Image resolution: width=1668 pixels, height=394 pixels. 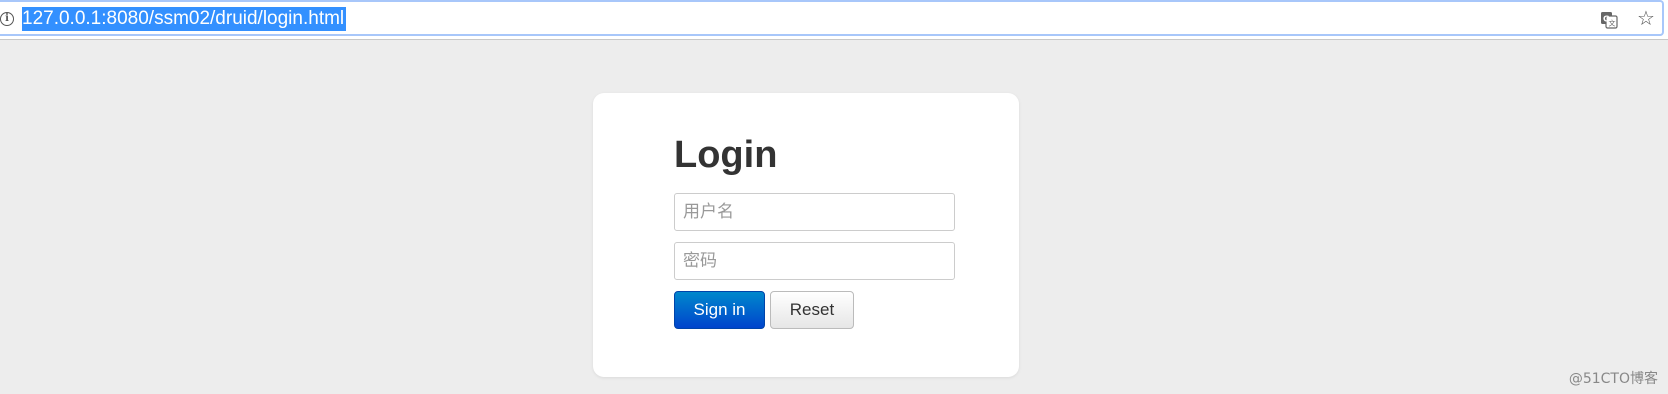 I want to click on reset-button: Reset, so click(x=812, y=310).